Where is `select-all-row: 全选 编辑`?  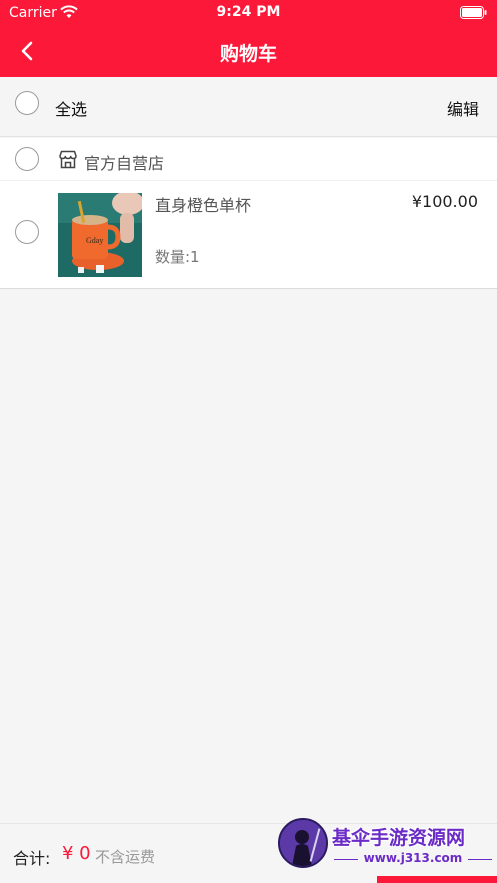 select-all-row: 全选 编辑 is located at coordinates (248, 107).